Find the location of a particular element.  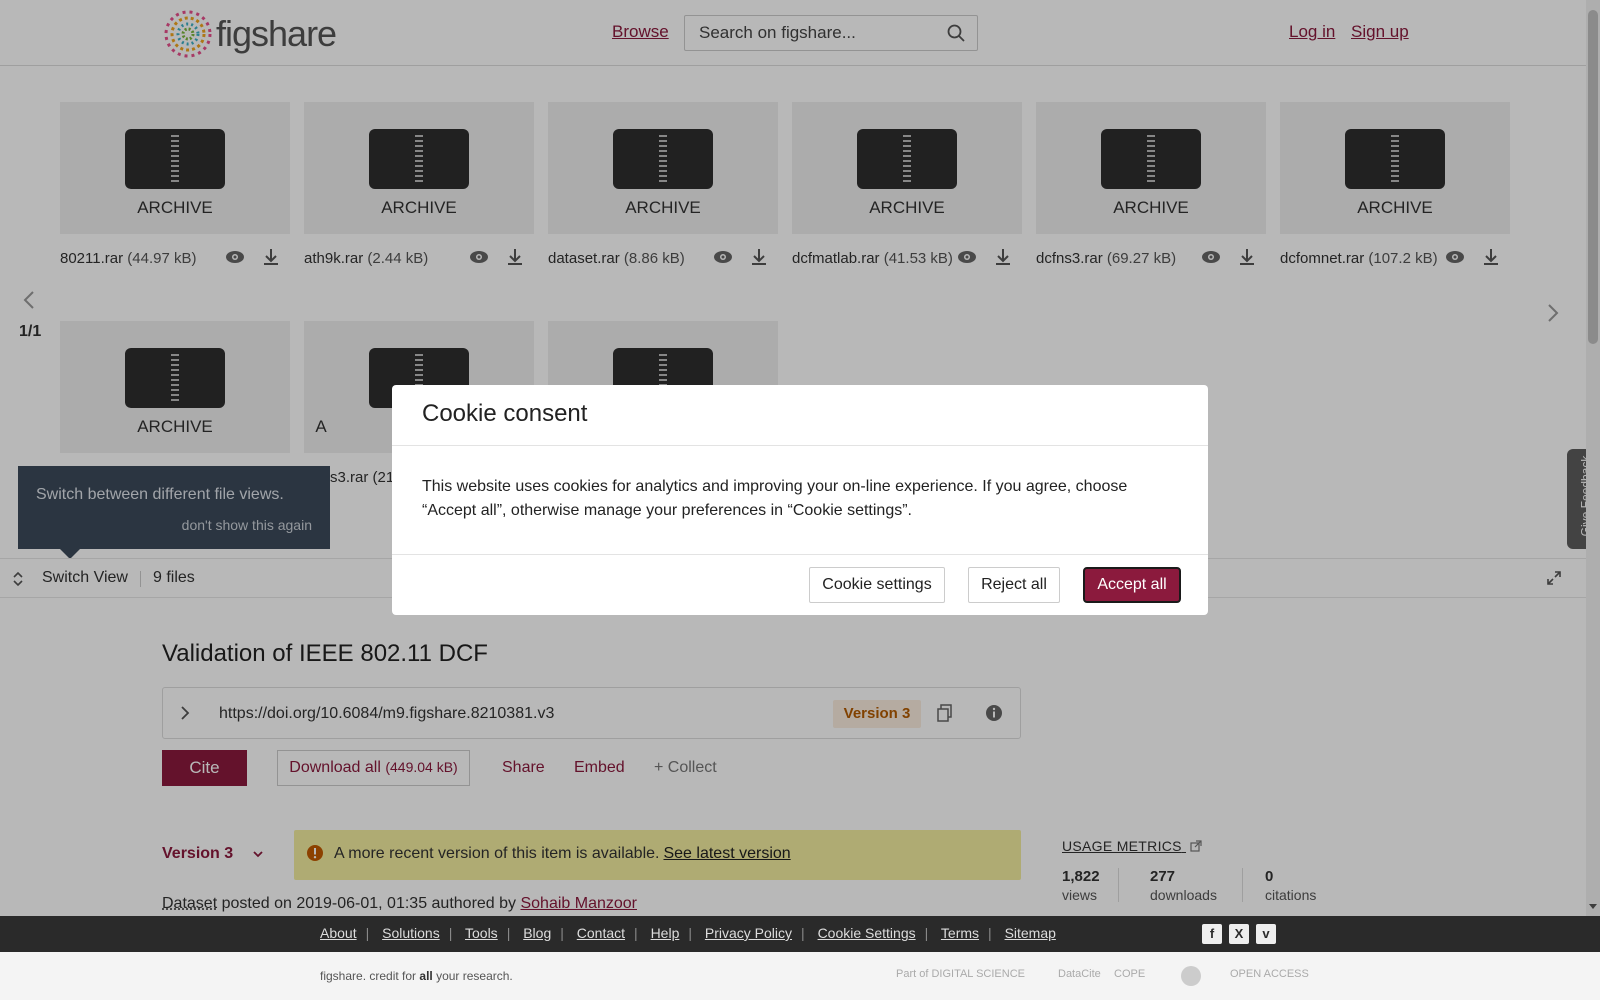

footer-link-blog: Blog is located at coordinates (537, 933).